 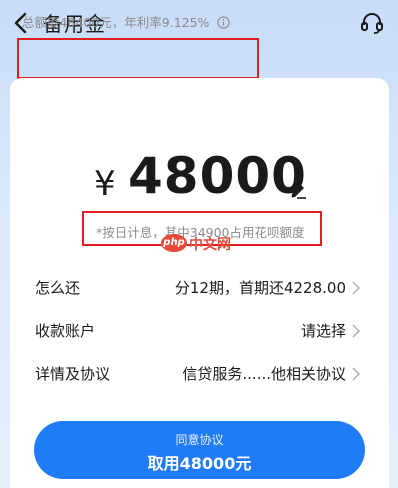 I want to click on cta-subtitle: 同意协议, so click(x=199, y=440).